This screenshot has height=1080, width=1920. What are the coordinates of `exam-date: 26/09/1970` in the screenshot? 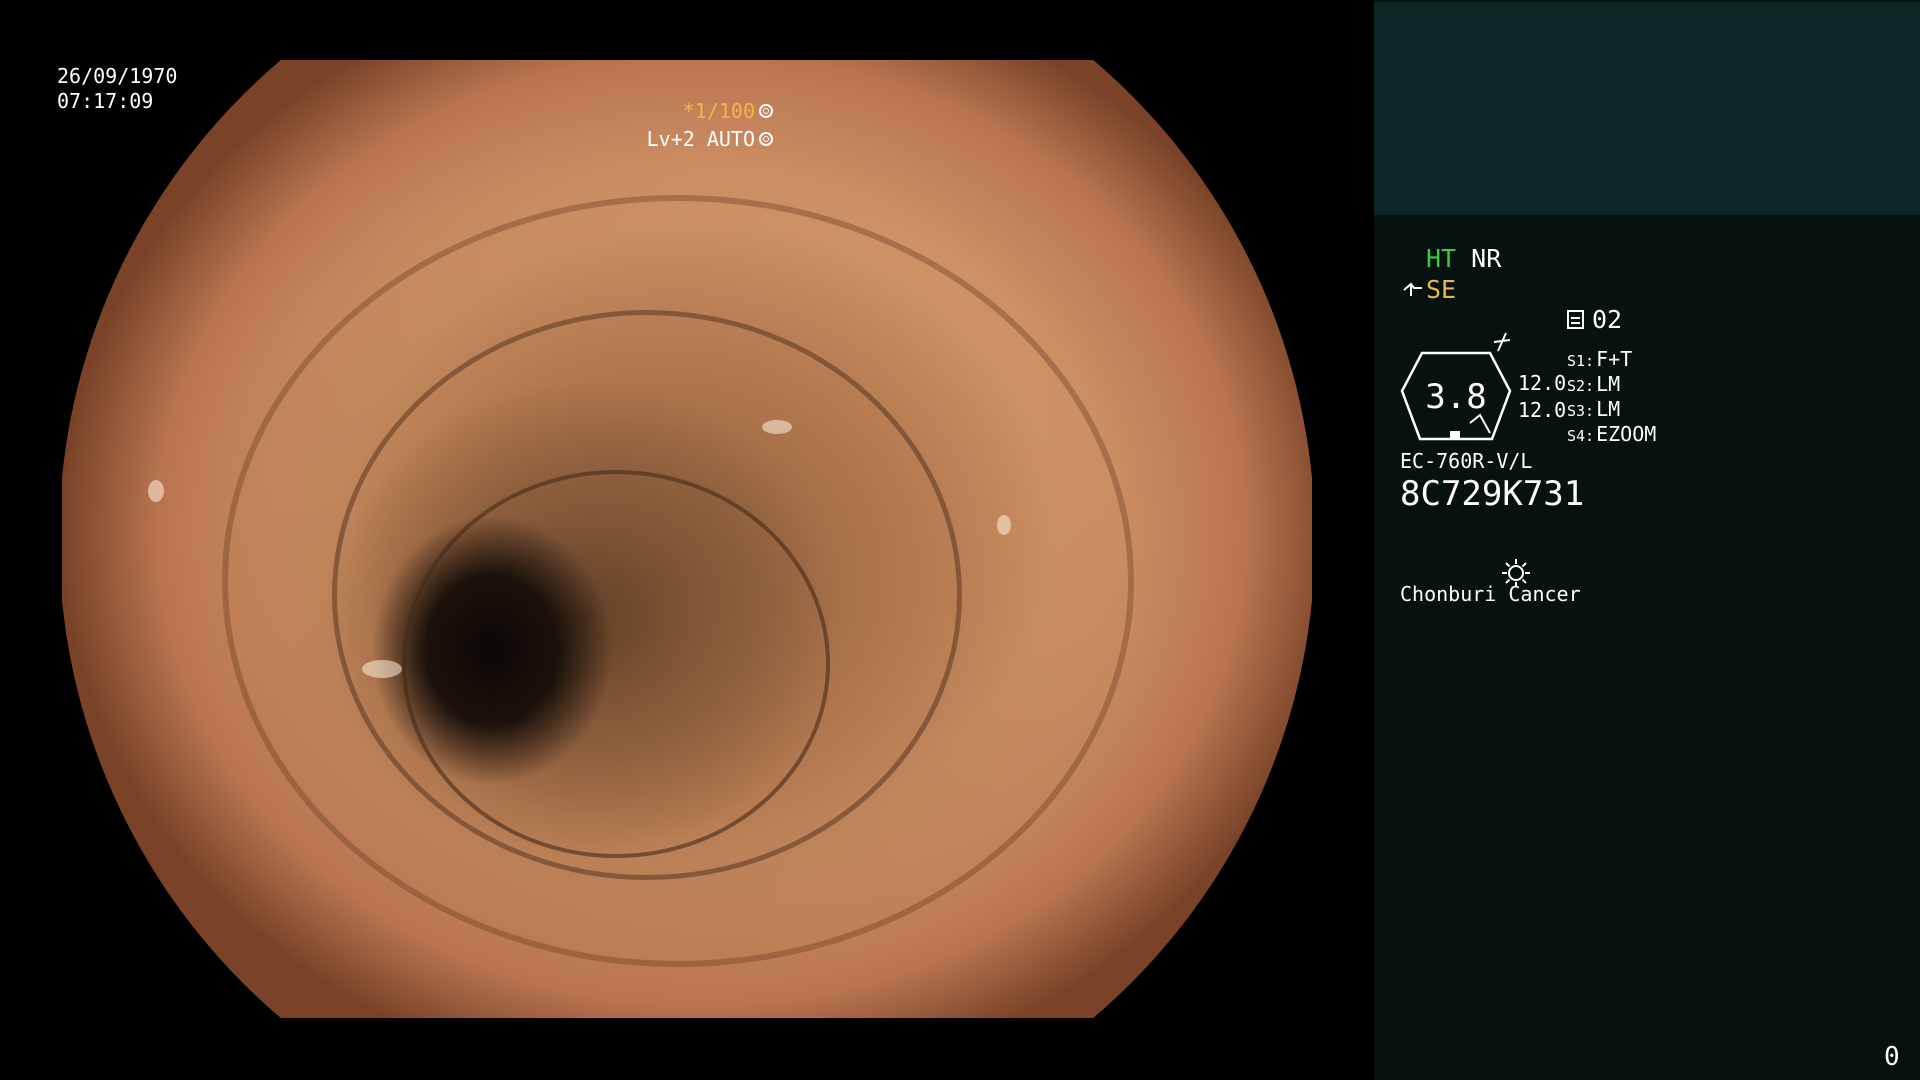 It's located at (117, 76).